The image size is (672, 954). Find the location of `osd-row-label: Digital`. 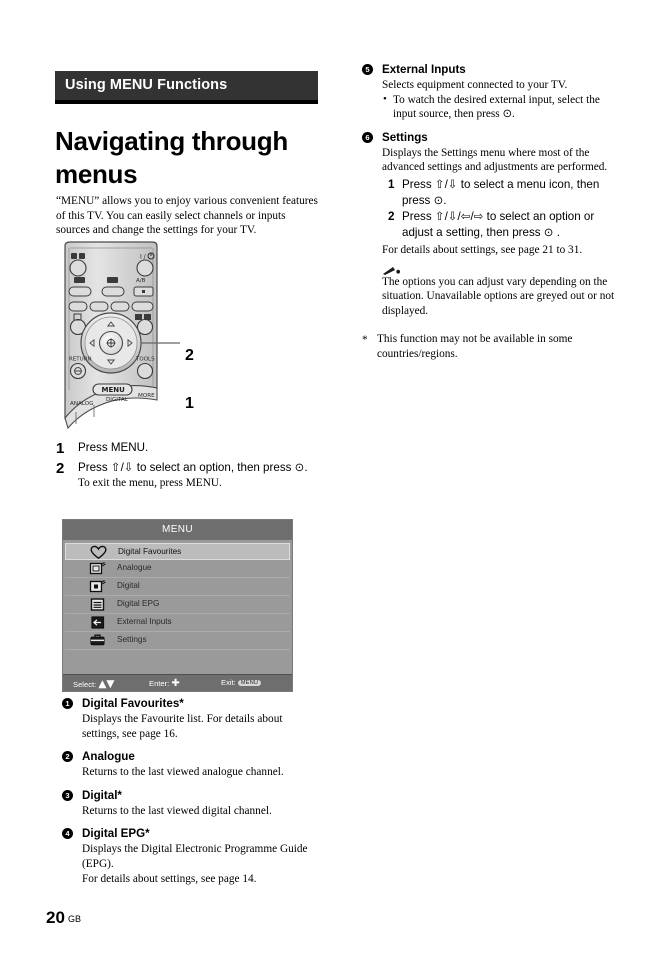

osd-row-label: Digital is located at coordinates (128, 585).